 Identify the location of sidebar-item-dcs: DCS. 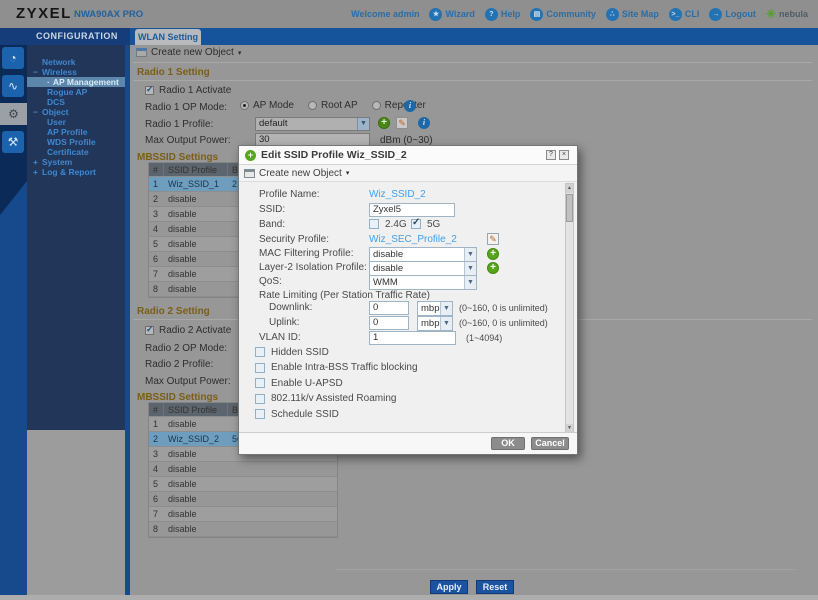
(76, 102).